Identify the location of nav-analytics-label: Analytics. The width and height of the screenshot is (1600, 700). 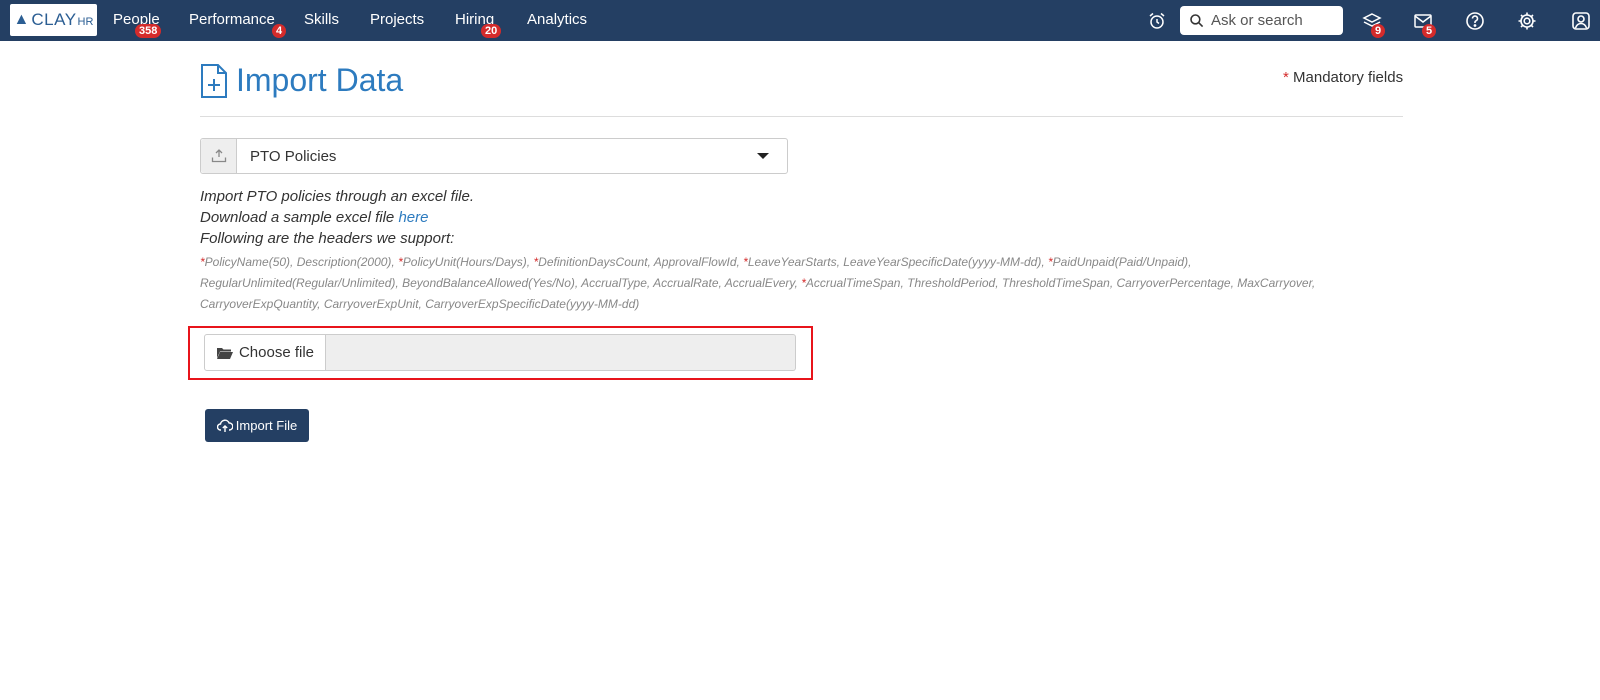
(557, 19).